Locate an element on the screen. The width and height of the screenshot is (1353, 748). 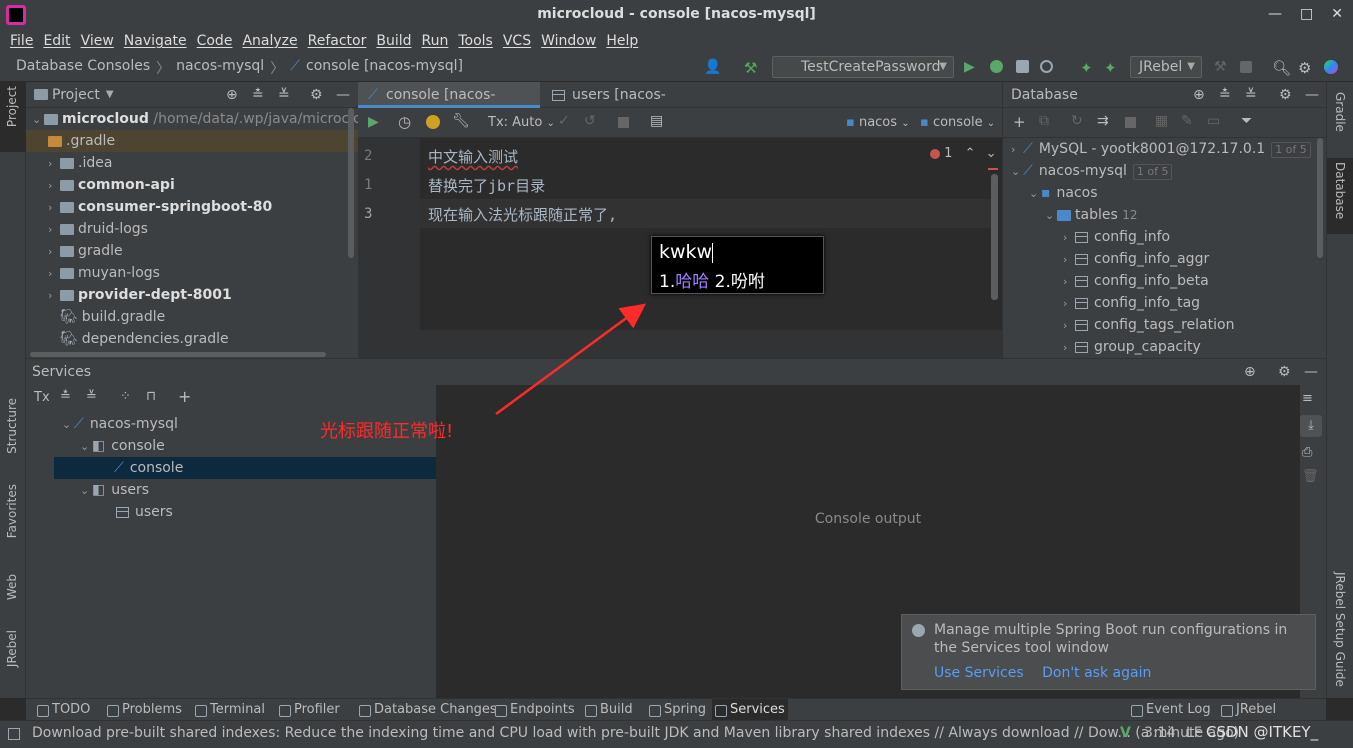
vertical-scrollbar is located at coordinates (1320, 198).